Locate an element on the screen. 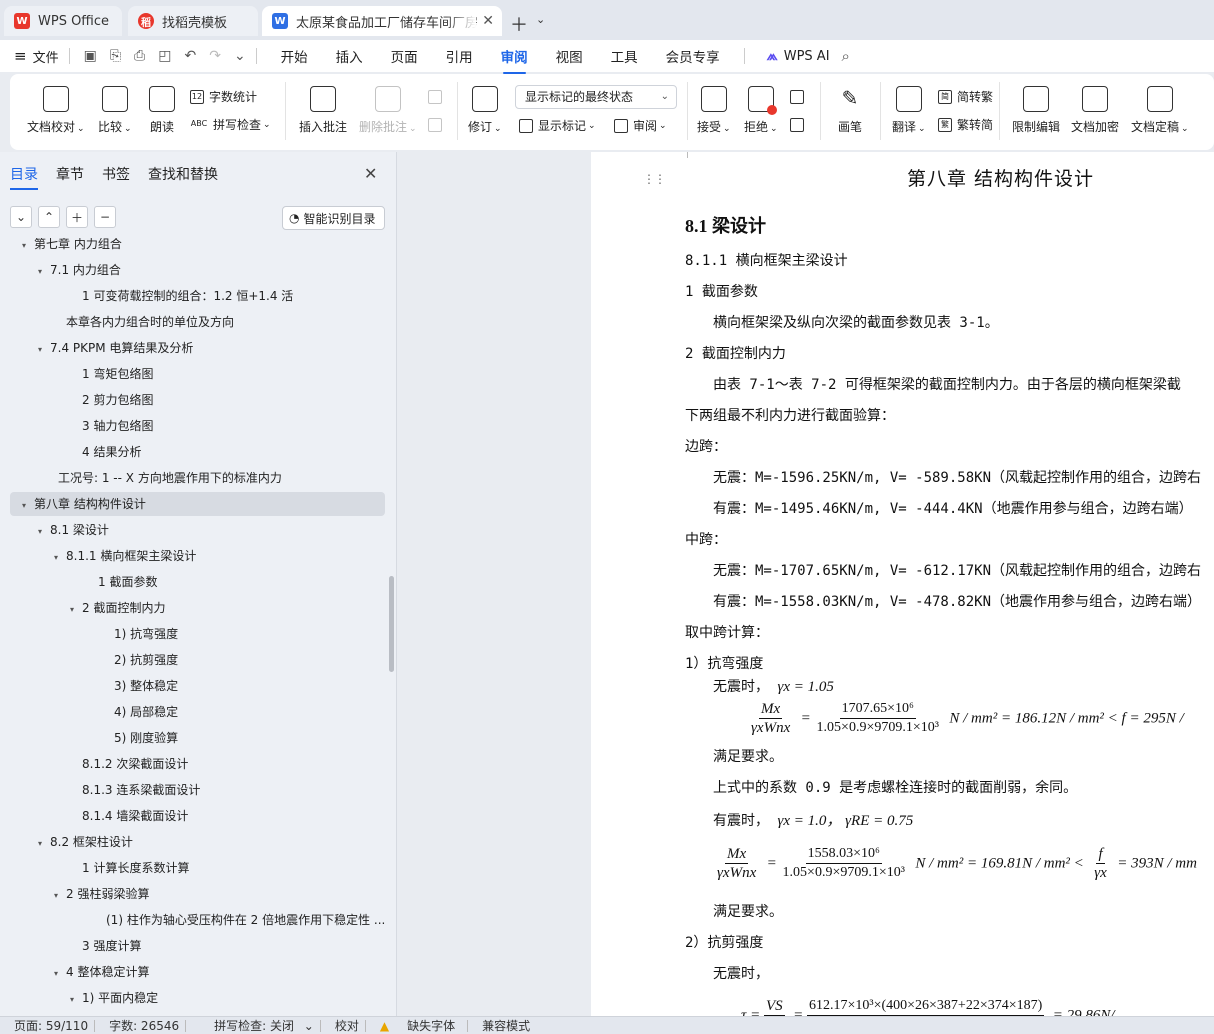 The height and width of the screenshot is (1034, 1214). menu-references: 引用 is located at coordinates (459, 56).